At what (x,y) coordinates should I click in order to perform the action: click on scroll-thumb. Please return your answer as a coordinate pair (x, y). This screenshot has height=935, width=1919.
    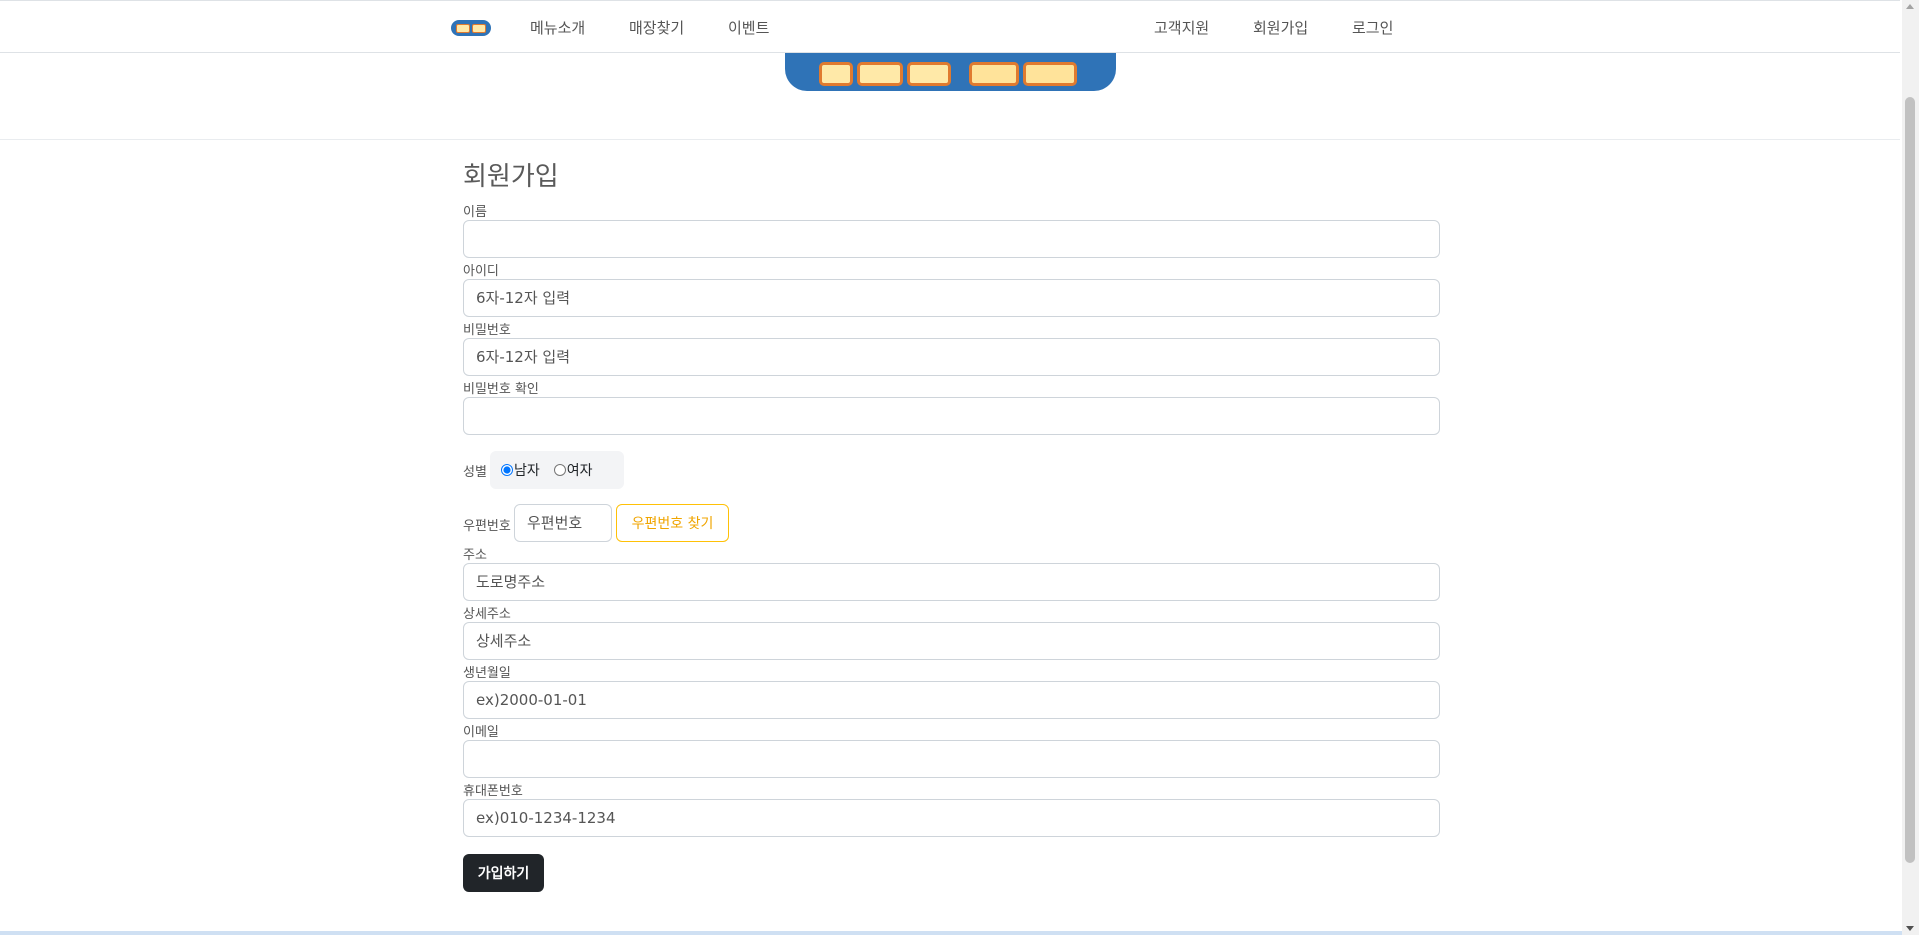
    Looking at the image, I should click on (1910, 480).